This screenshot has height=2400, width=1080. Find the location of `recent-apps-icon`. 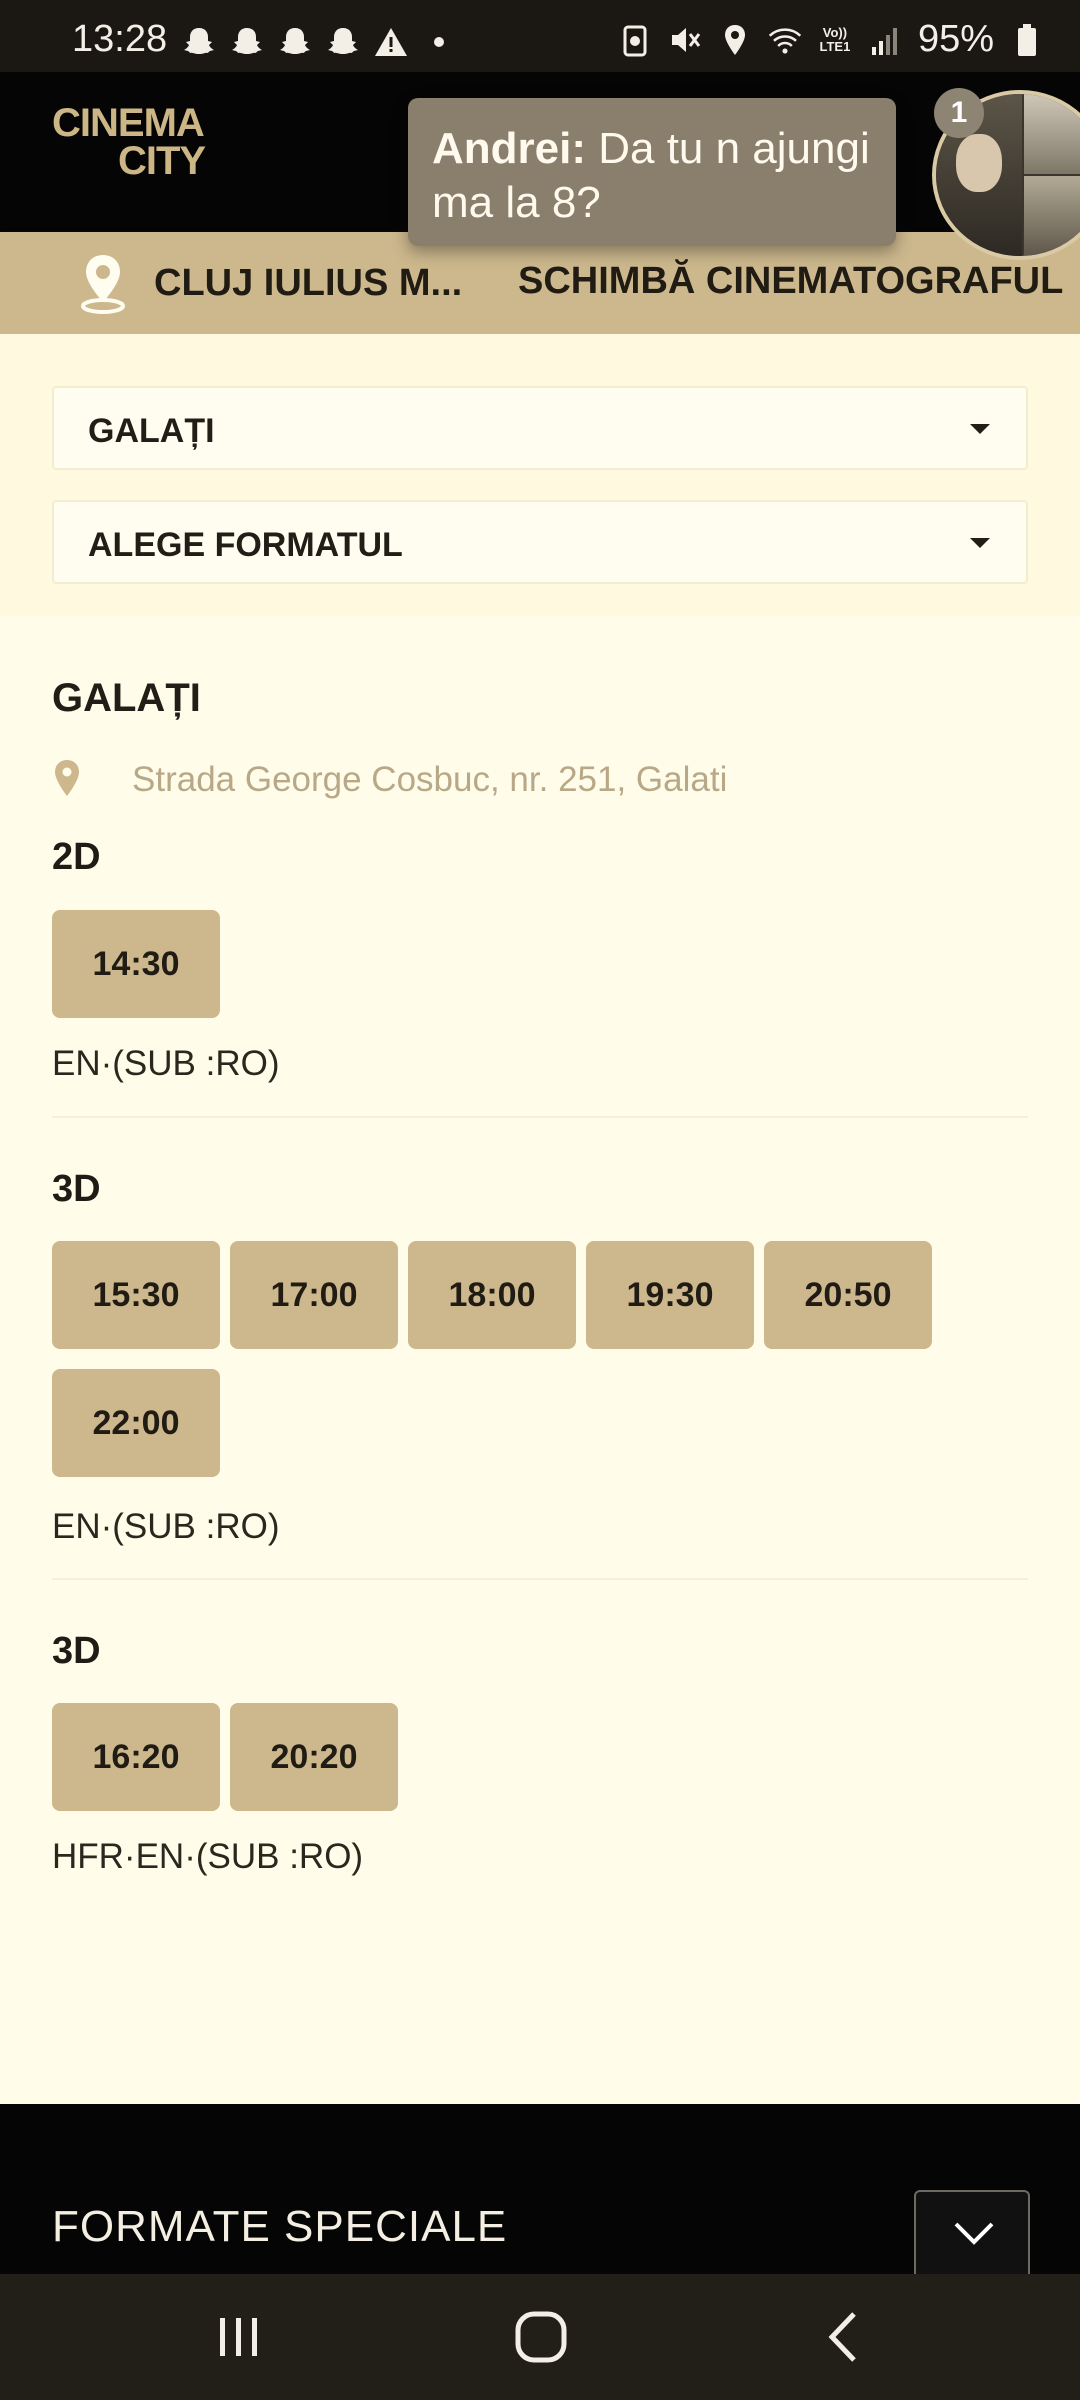

recent-apps-icon is located at coordinates (239, 2337).